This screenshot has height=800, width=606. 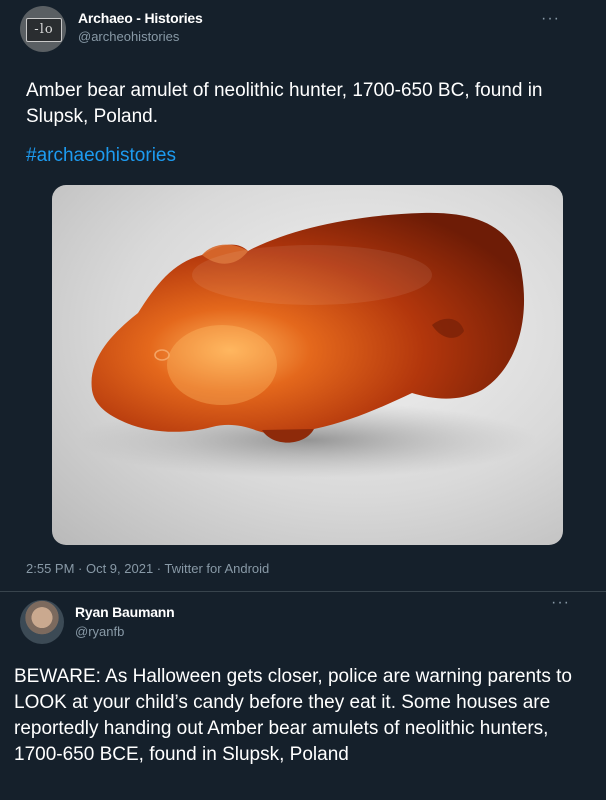 I want to click on archaeo-logo-icon: -lo, so click(x=44, y=30).